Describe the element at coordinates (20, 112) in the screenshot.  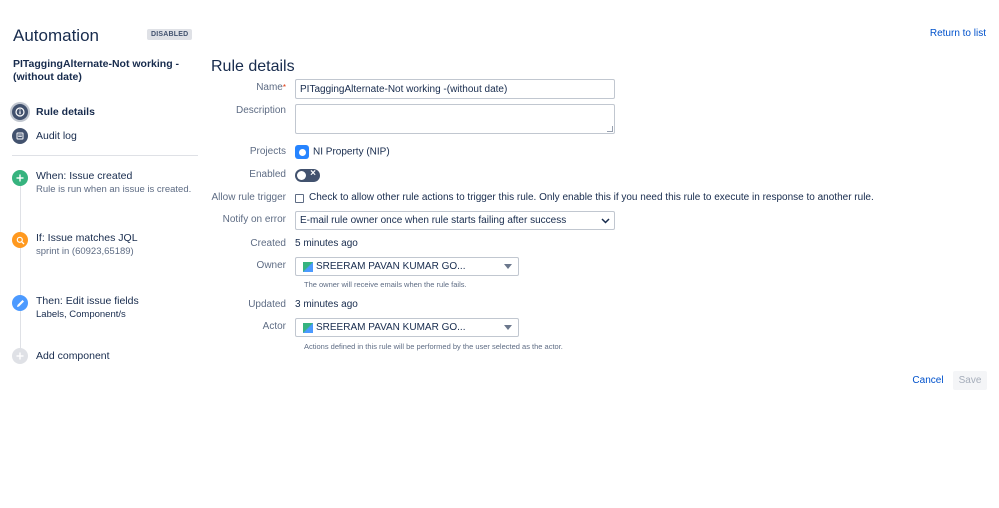
I see `info-icon` at that location.